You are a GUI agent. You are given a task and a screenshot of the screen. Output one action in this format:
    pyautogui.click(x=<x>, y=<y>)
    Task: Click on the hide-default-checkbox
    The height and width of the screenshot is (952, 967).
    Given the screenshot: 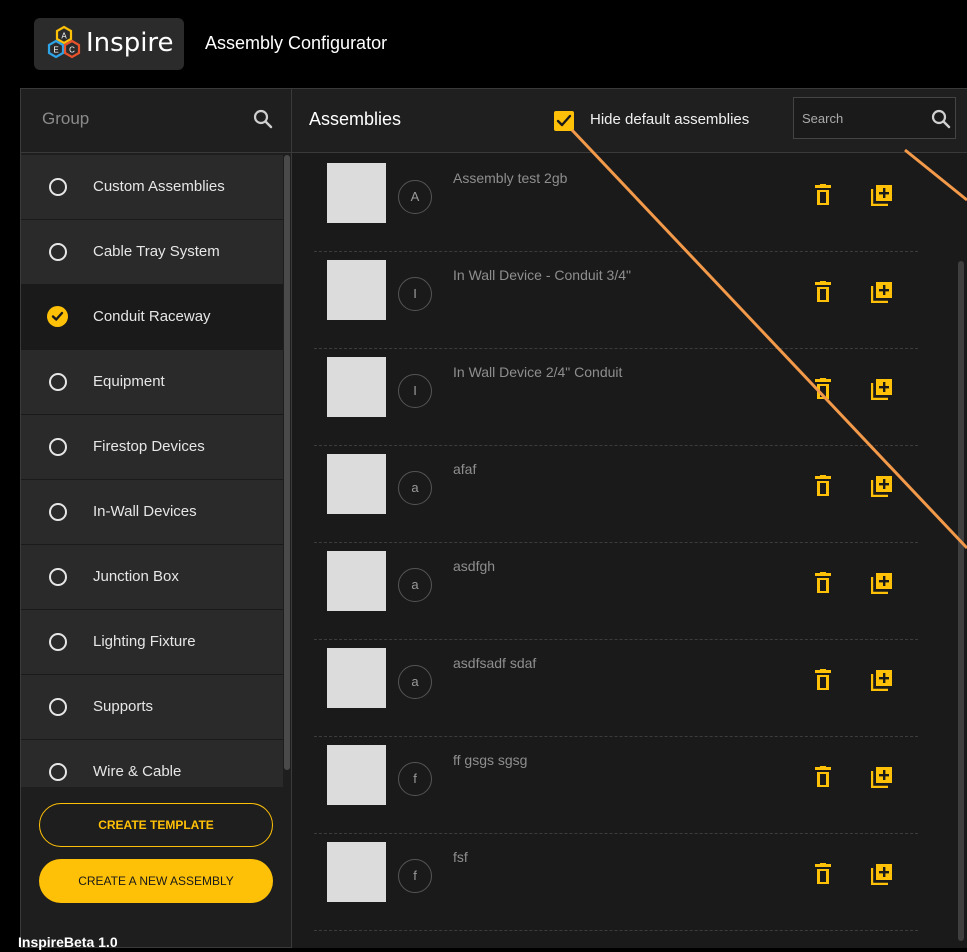 What is the action you would take?
    pyautogui.click(x=564, y=121)
    